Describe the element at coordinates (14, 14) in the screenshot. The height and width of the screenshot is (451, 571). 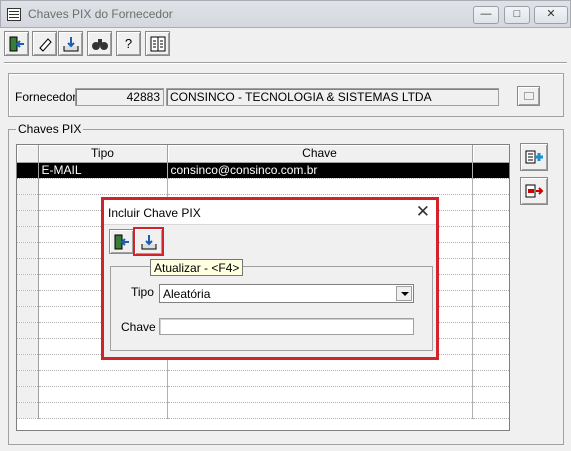
I see `app-icon` at that location.